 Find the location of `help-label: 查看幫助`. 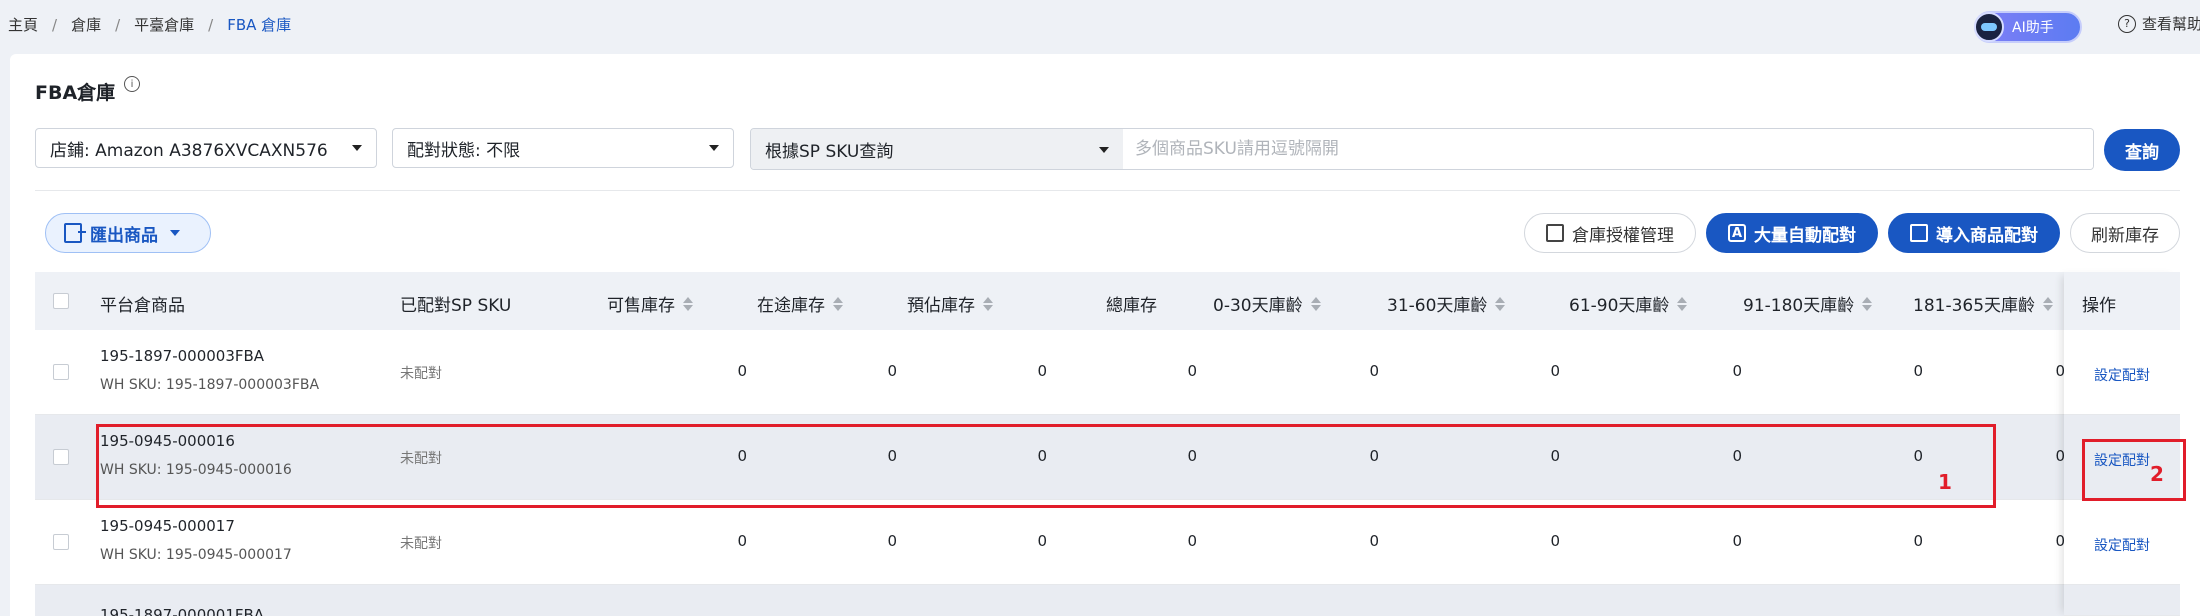

help-label: 查看幫助 is located at coordinates (2171, 24).